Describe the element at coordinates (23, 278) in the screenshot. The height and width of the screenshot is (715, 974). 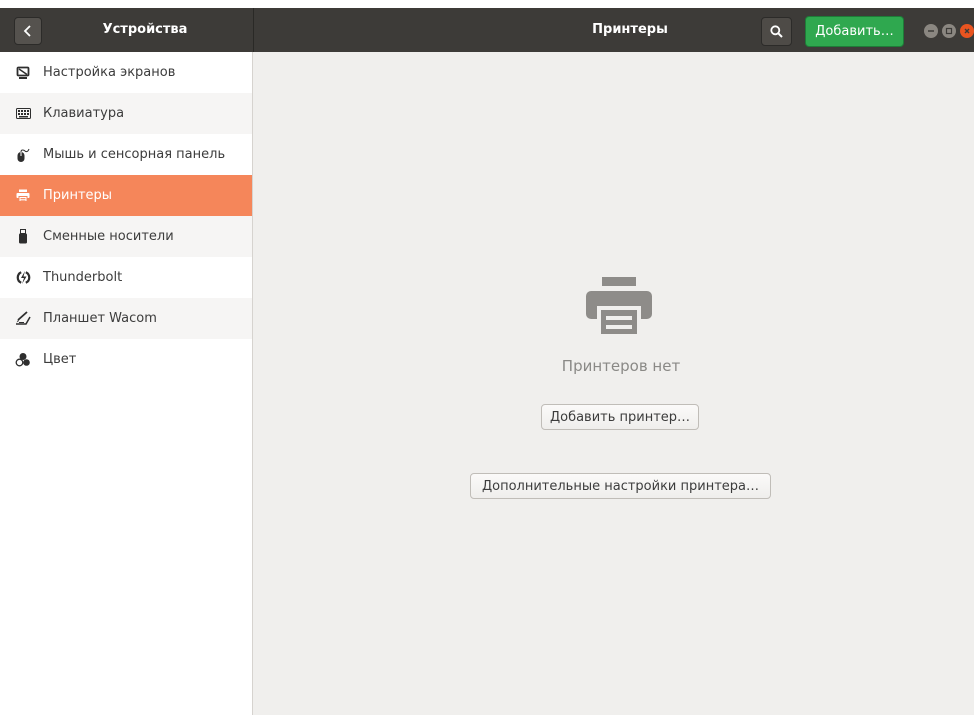
I see `thunderbolt-icon` at that location.